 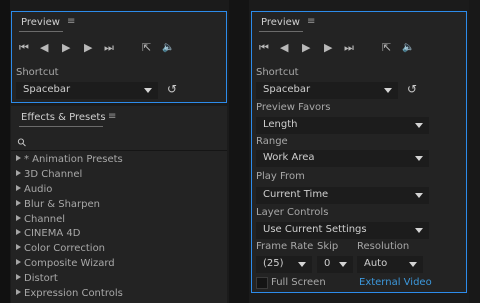 I want to click on skip-label: Skip, so click(x=328, y=246).